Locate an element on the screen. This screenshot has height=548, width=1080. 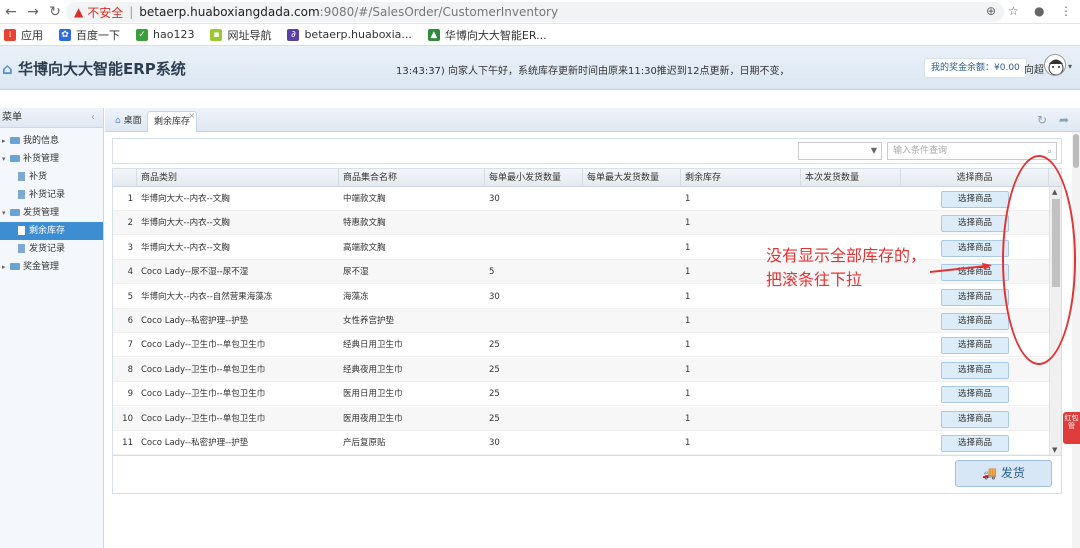
page-scrollbar-thumb is located at coordinates (1076, 151).